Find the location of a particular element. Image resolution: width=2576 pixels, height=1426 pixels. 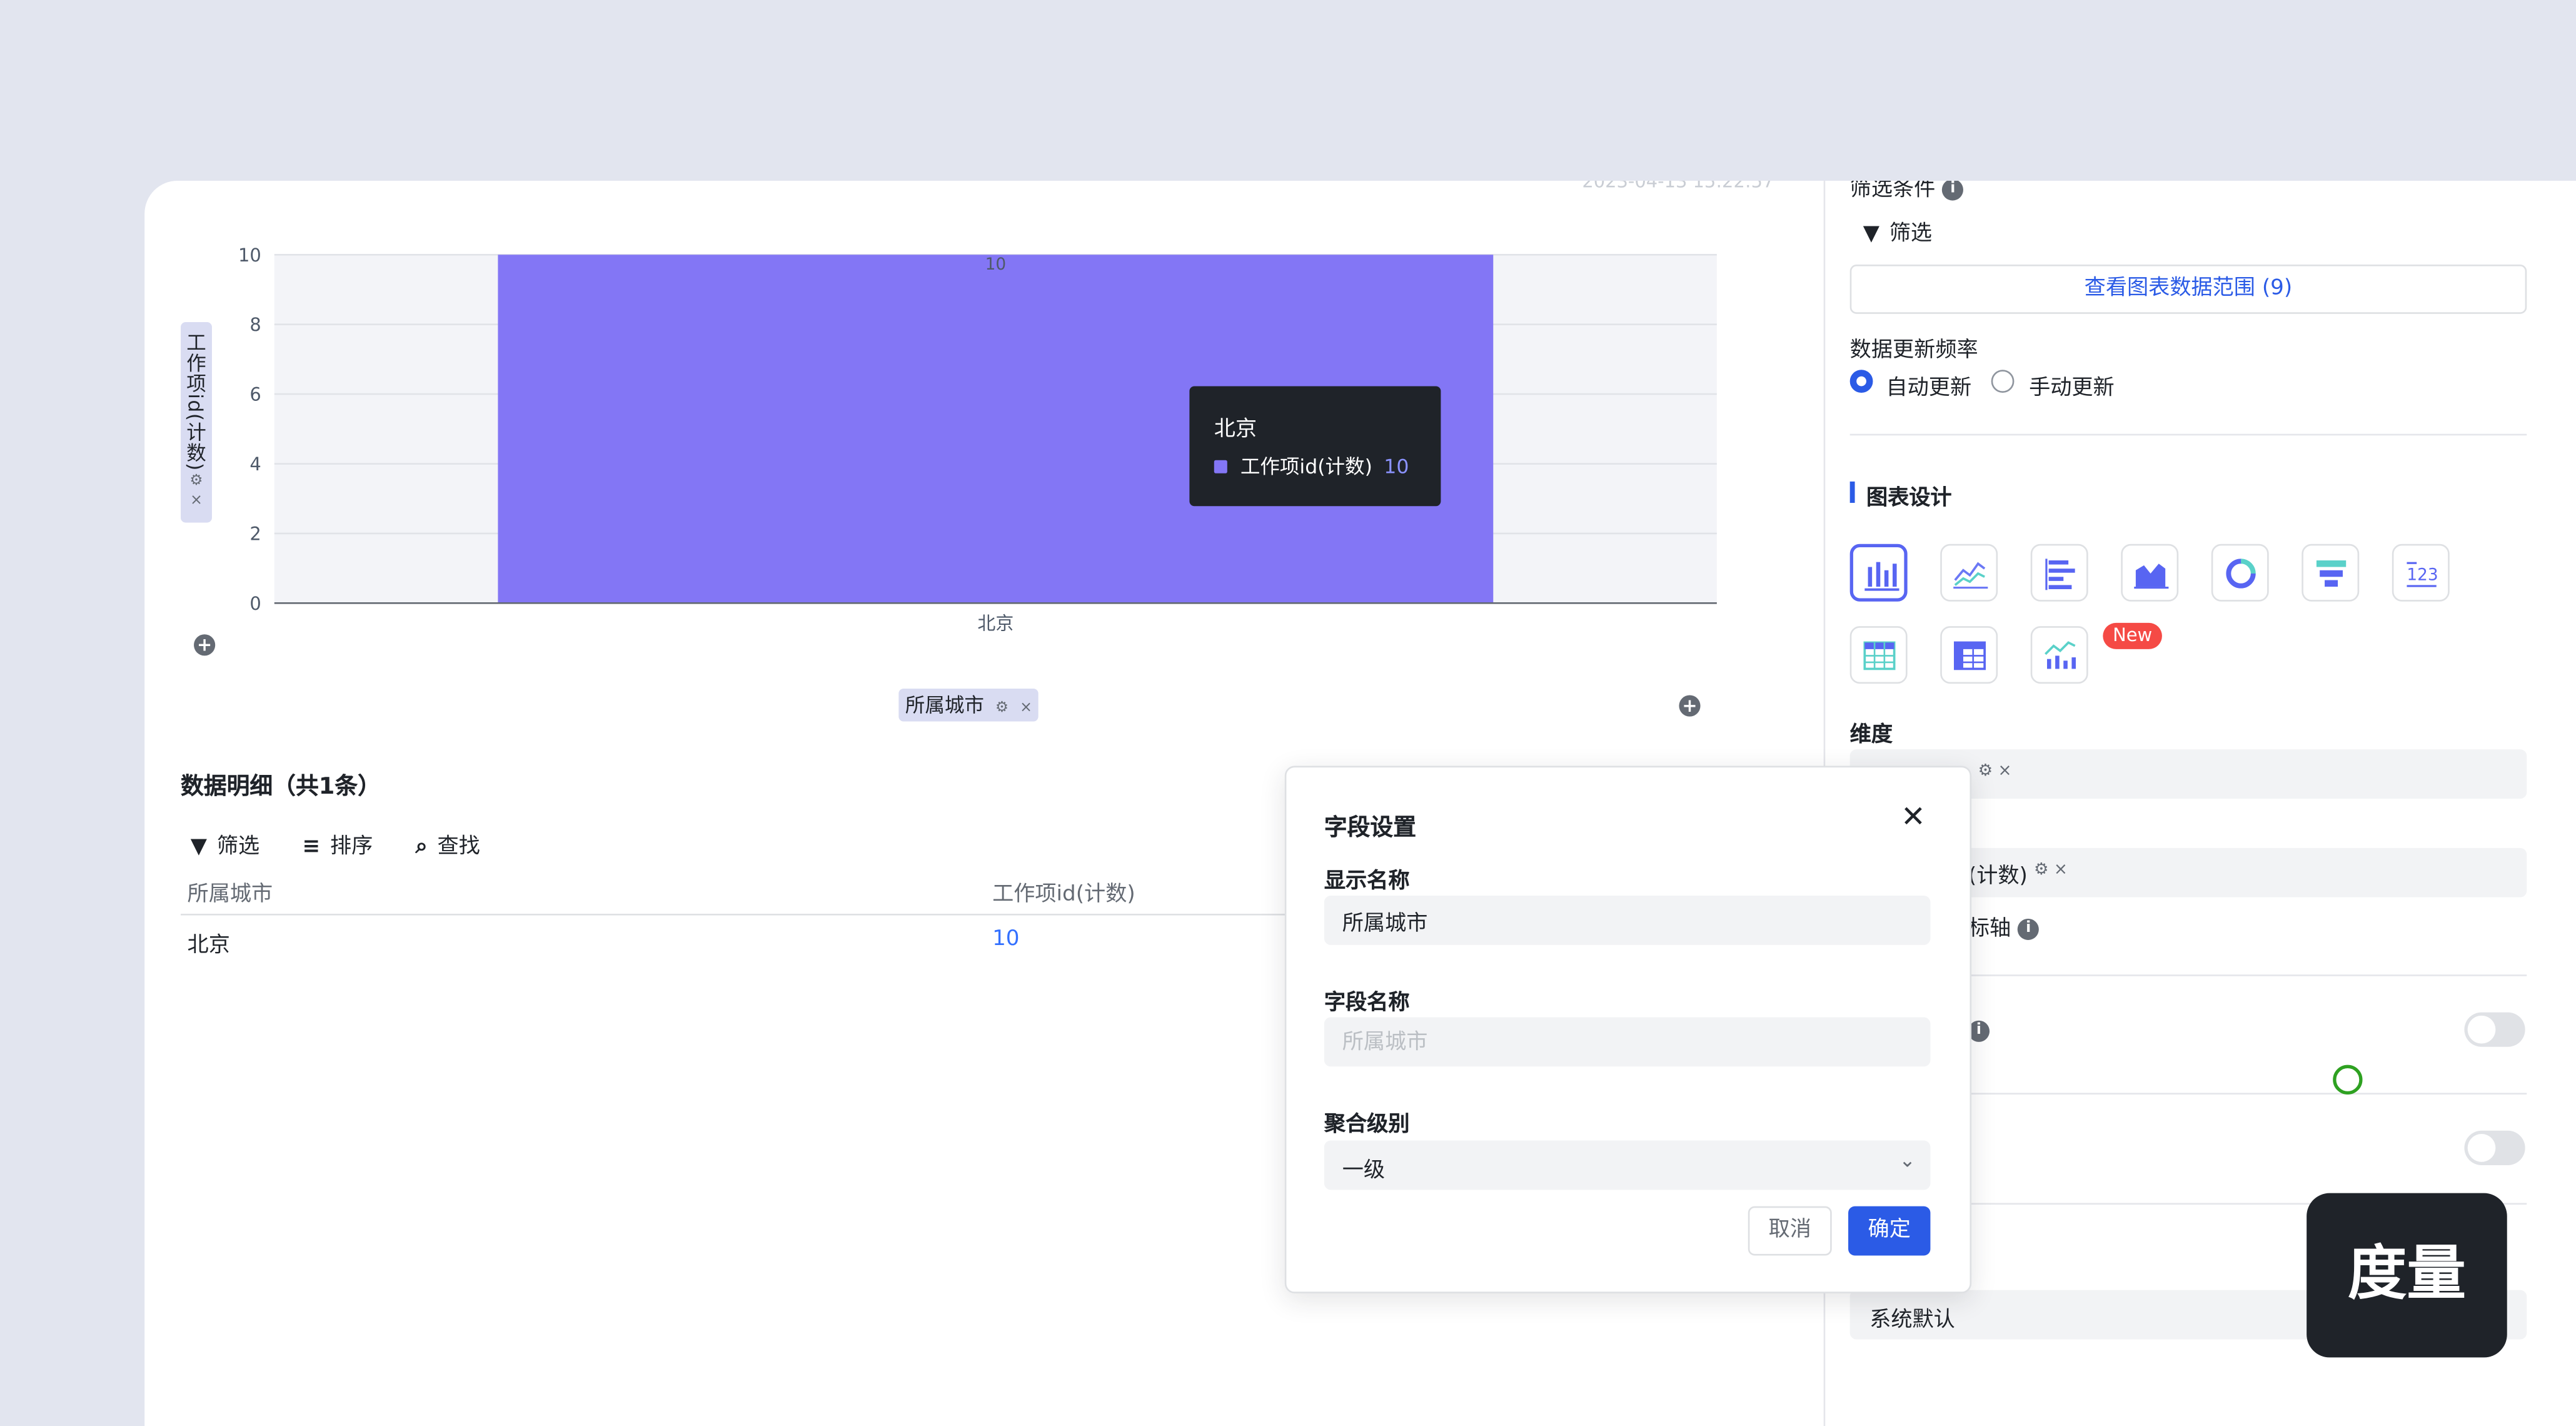

radio-auto-update is located at coordinates (1861, 381).